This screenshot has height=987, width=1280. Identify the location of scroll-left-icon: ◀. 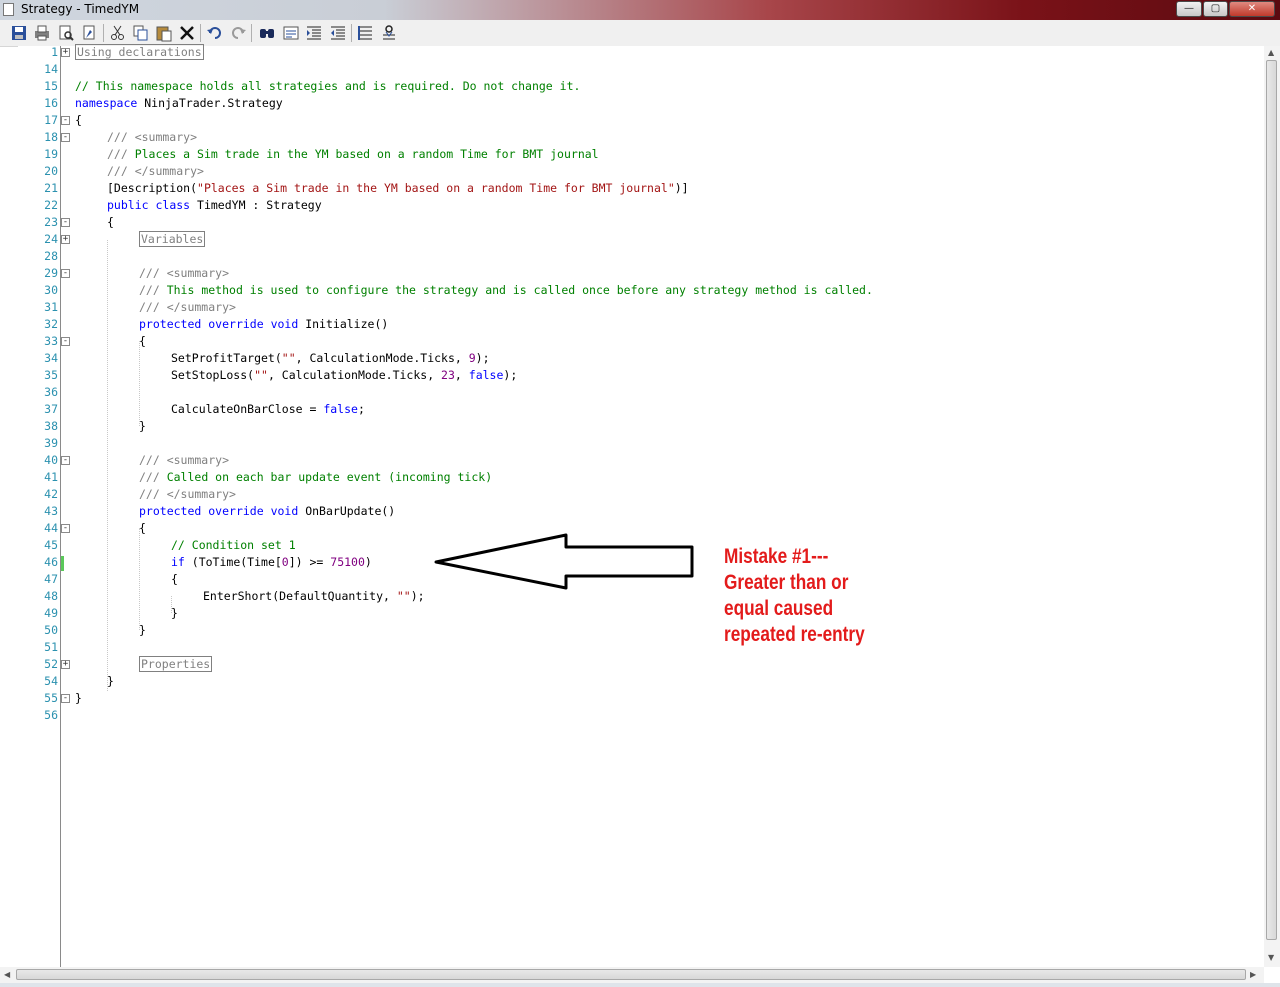
(7, 974).